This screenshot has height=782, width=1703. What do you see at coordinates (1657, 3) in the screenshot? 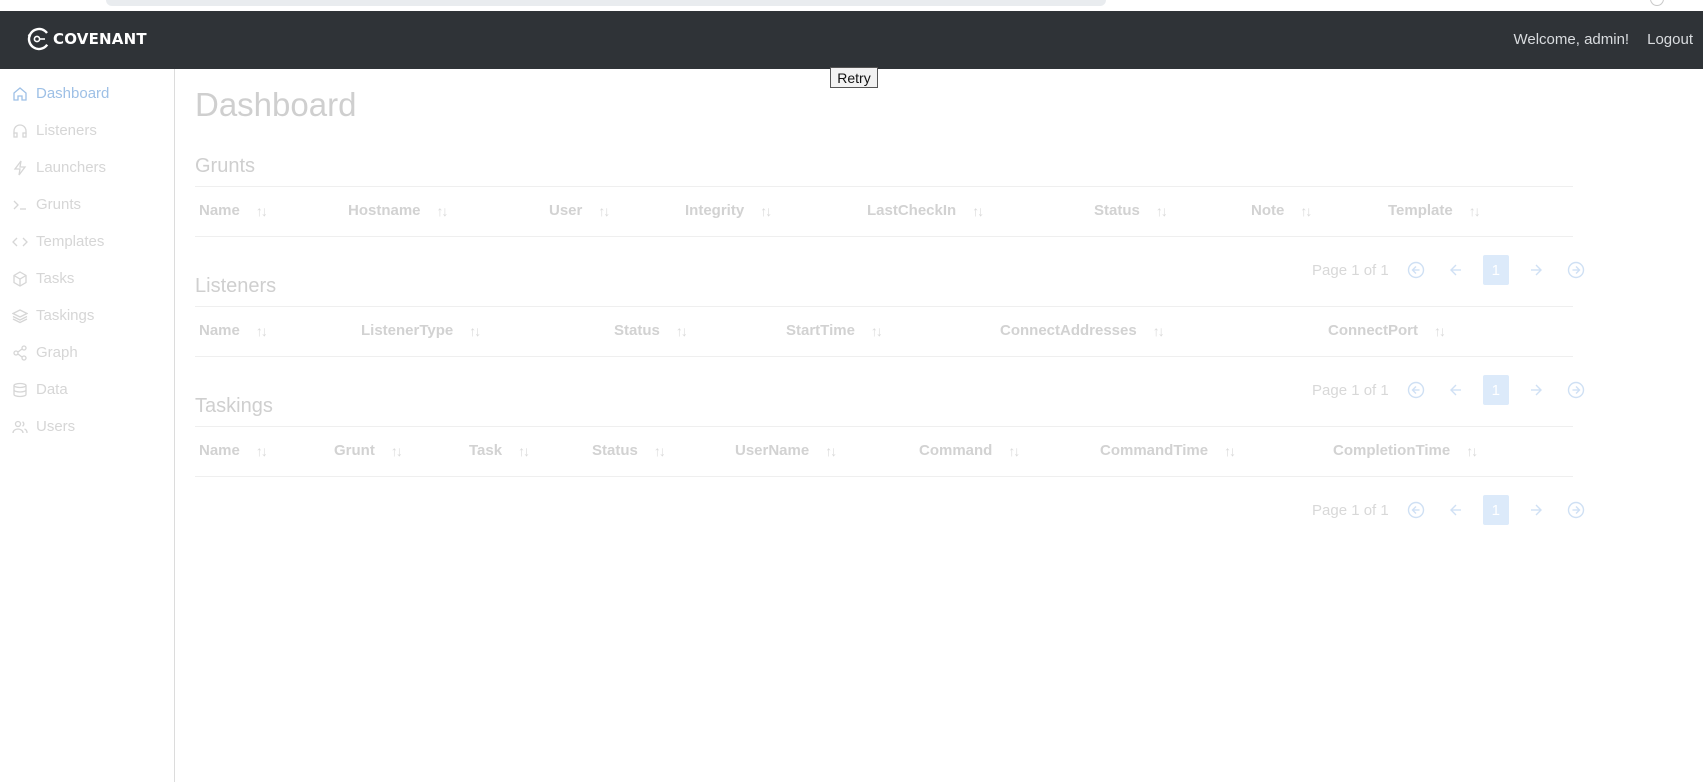
I see `browser-control-icon` at bounding box center [1657, 3].